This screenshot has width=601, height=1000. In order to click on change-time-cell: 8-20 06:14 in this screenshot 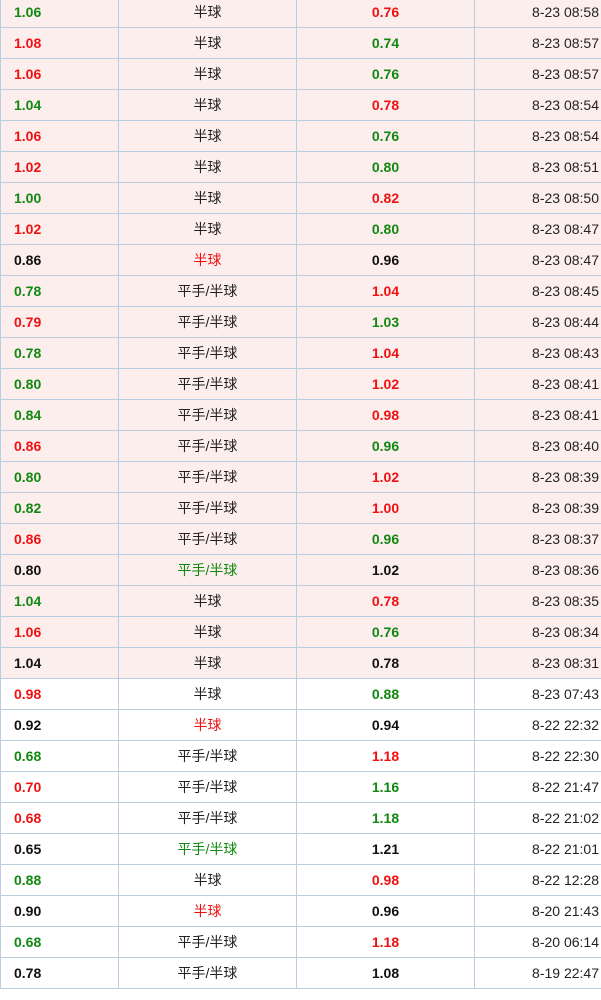, I will do `click(537, 942)`.